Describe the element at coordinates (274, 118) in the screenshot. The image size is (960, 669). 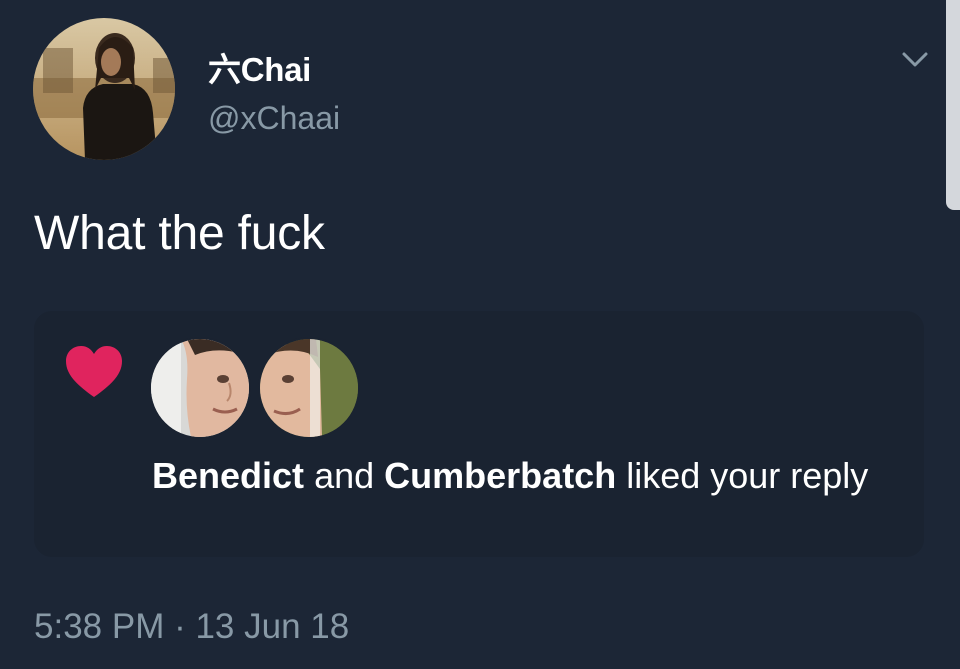
I see `author-handle: @xChaai` at that location.